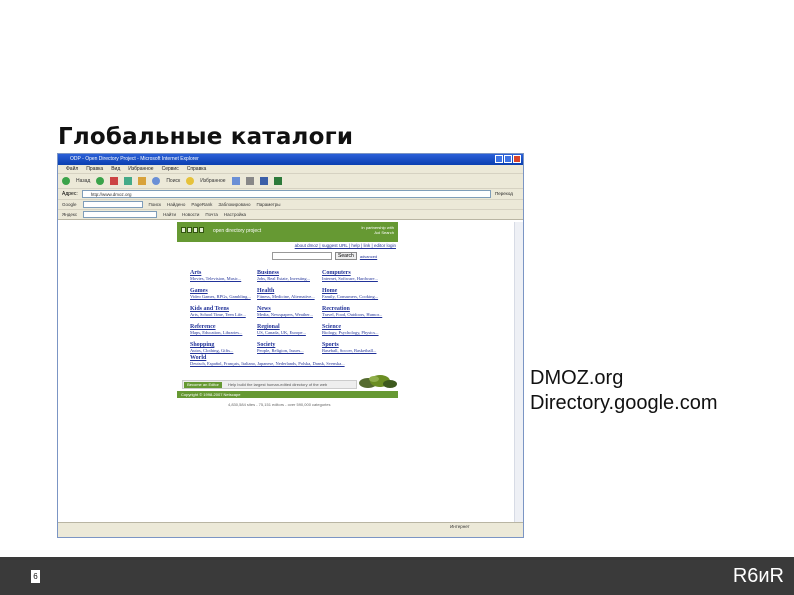 The height and width of the screenshot is (595, 794). Describe the element at coordinates (235, 214) in the screenshot. I see `yandex-toolbar-item-4: Настройка` at that location.